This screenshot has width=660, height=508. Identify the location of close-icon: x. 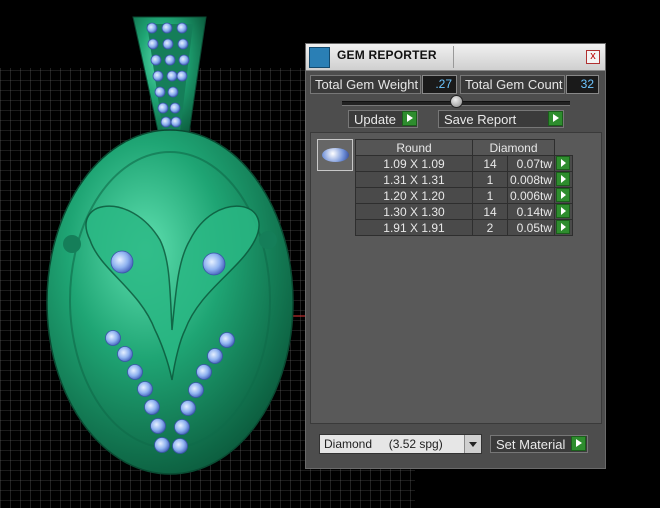
(593, 57).